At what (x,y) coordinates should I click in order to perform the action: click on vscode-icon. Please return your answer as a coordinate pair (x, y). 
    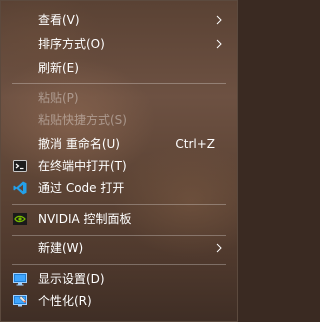
    Looking at the image, I should click on (20, 188).